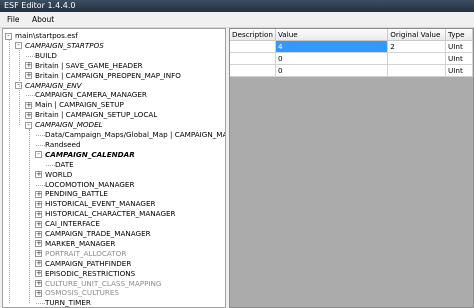  Describe the element at coordinates (68, 302) in the screenshot. I see `tree-node: TURN_TIMER` at that location.